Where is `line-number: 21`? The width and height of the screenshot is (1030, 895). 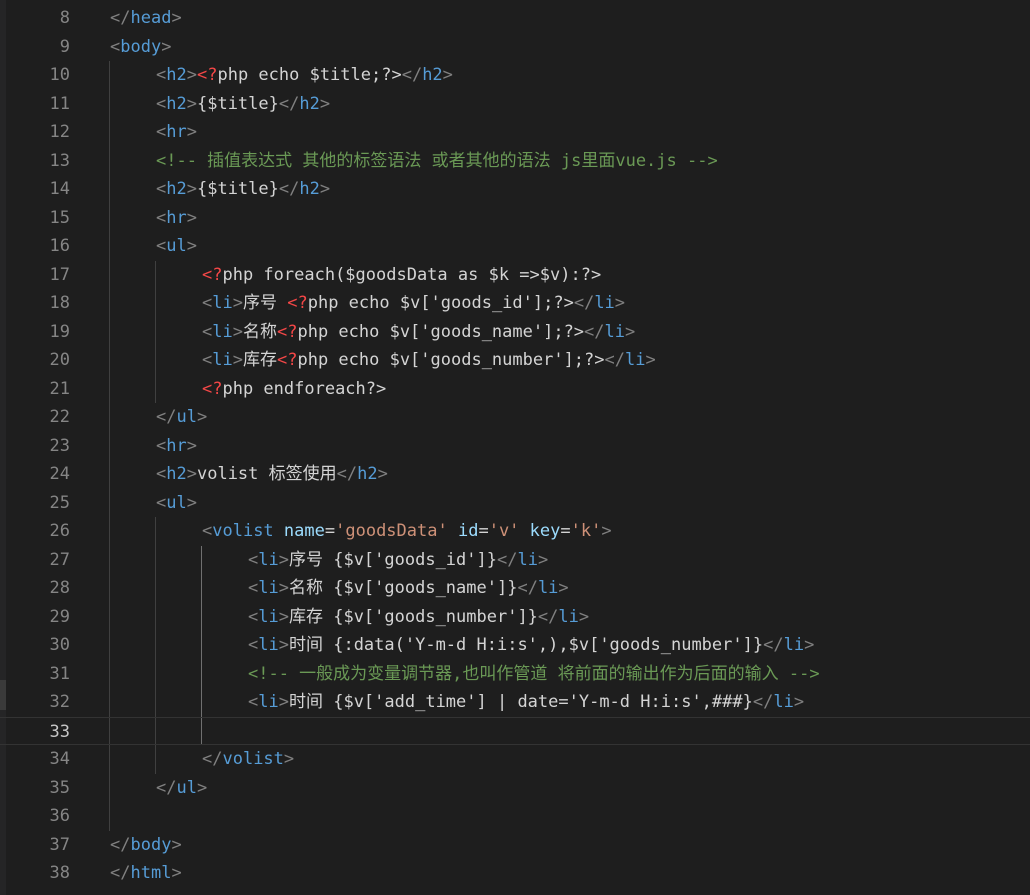 line-number: 21 is located at coordinates (59, 388).